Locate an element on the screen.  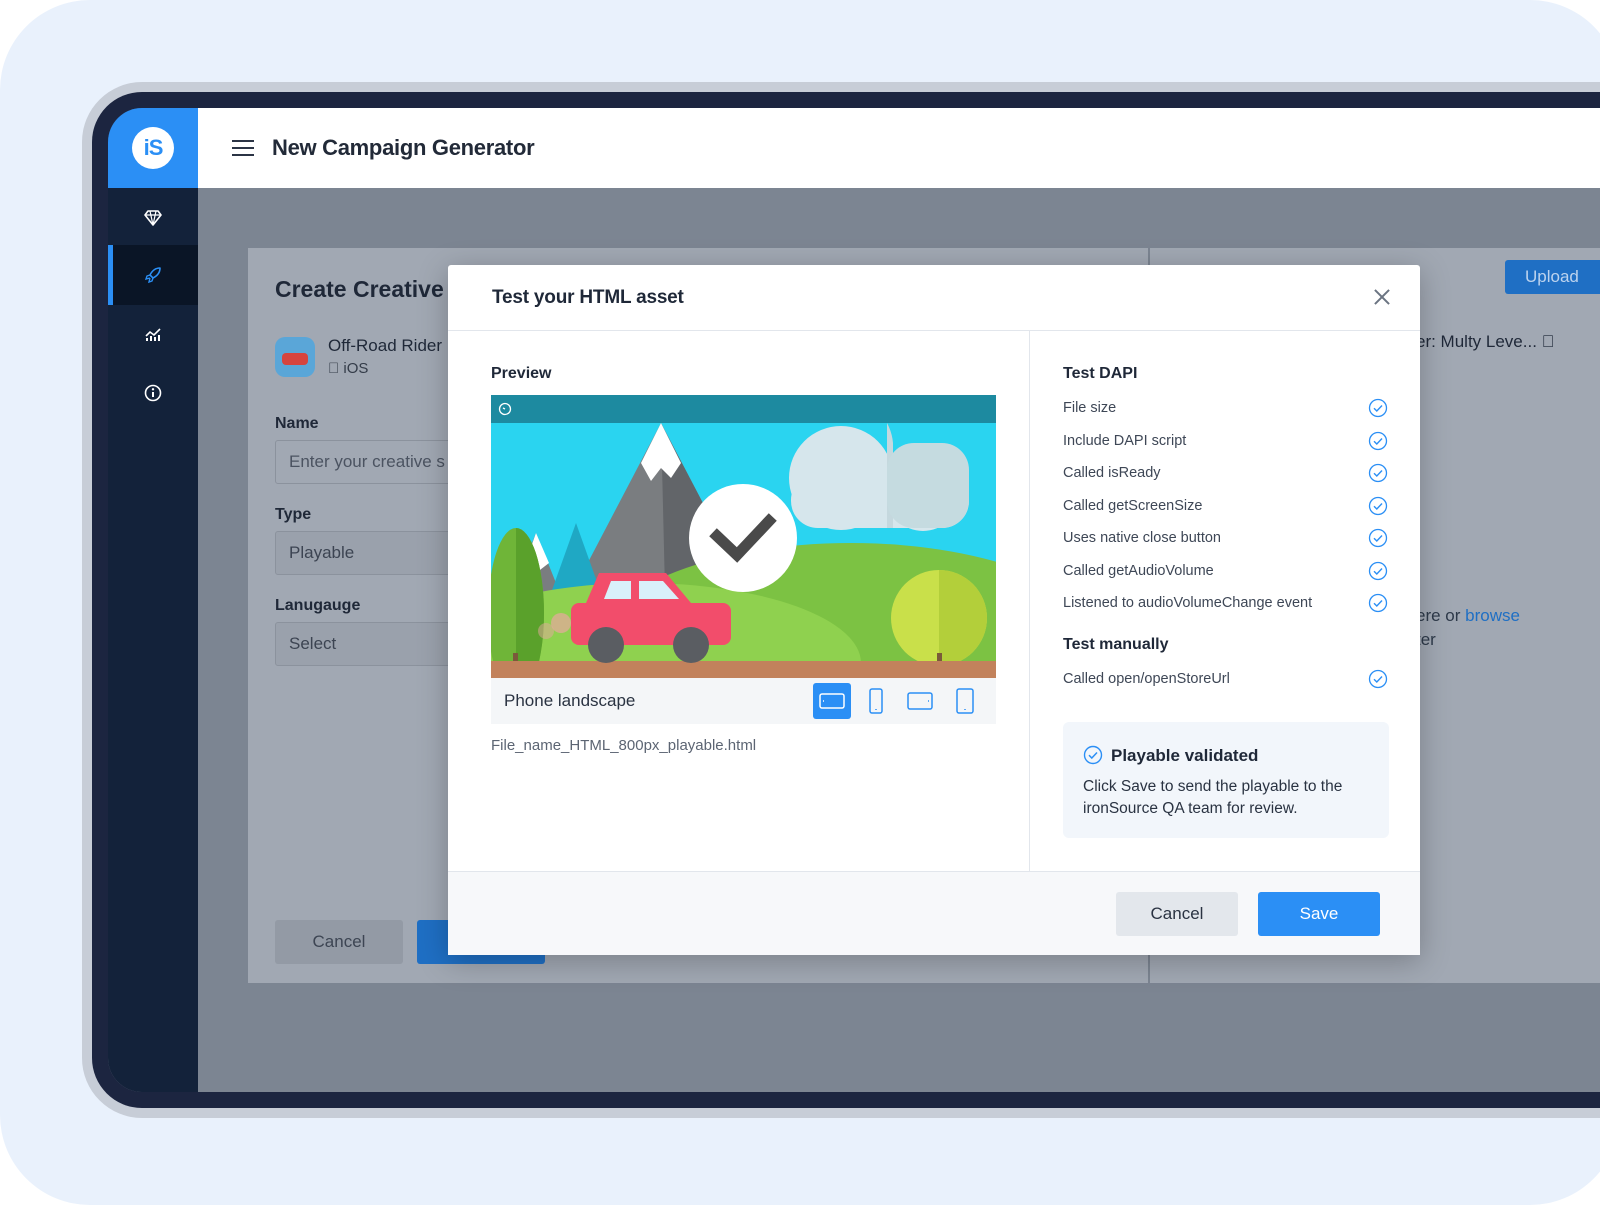
check-item-label: Called getAudioVolume is located at coordinates (1138, 570).